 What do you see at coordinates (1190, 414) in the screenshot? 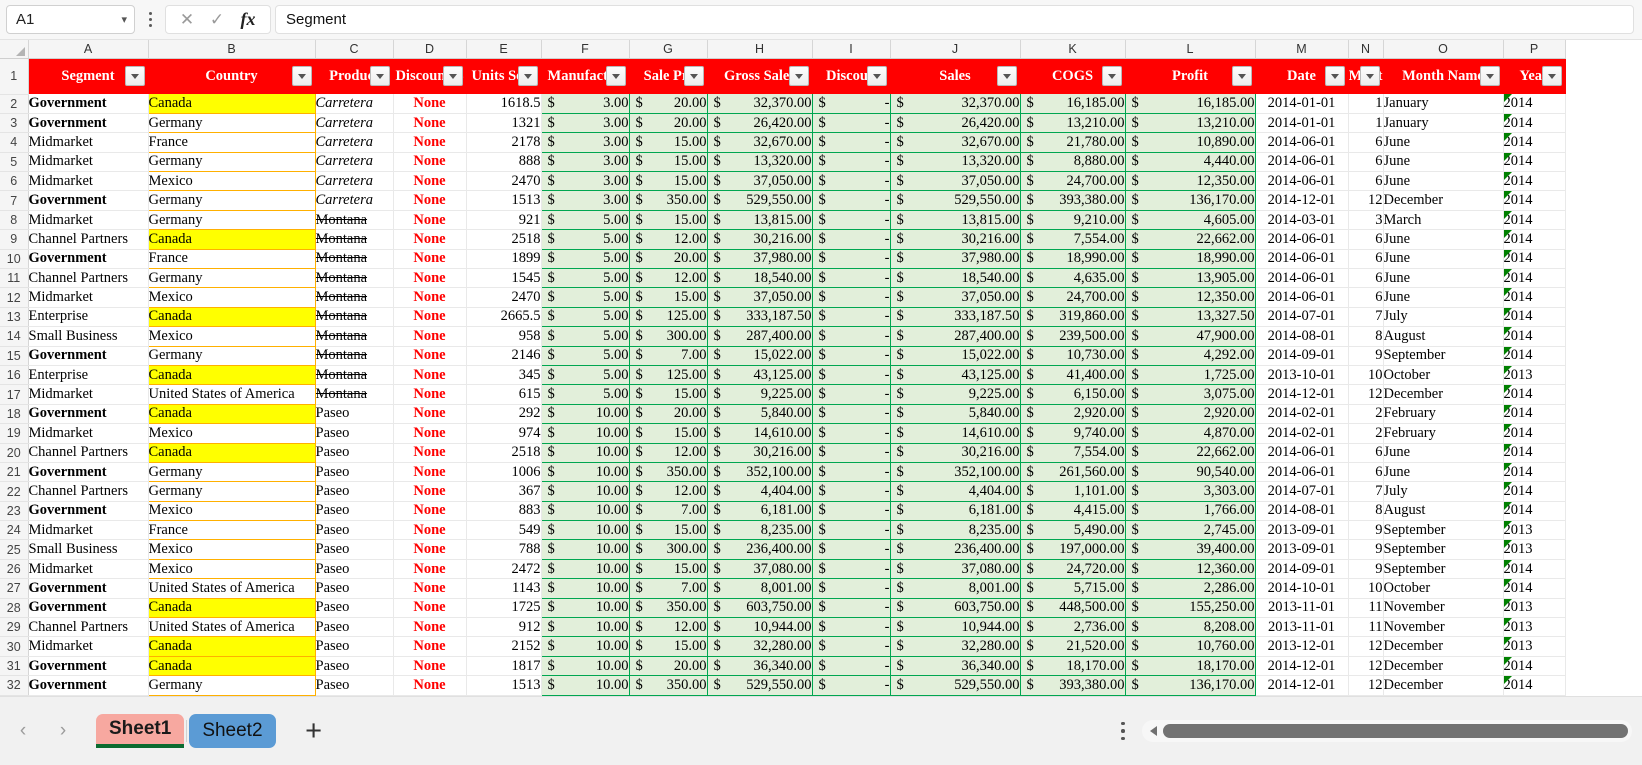
I see `cell-profit: $2,920.00` at bounding box center [1190, 414].